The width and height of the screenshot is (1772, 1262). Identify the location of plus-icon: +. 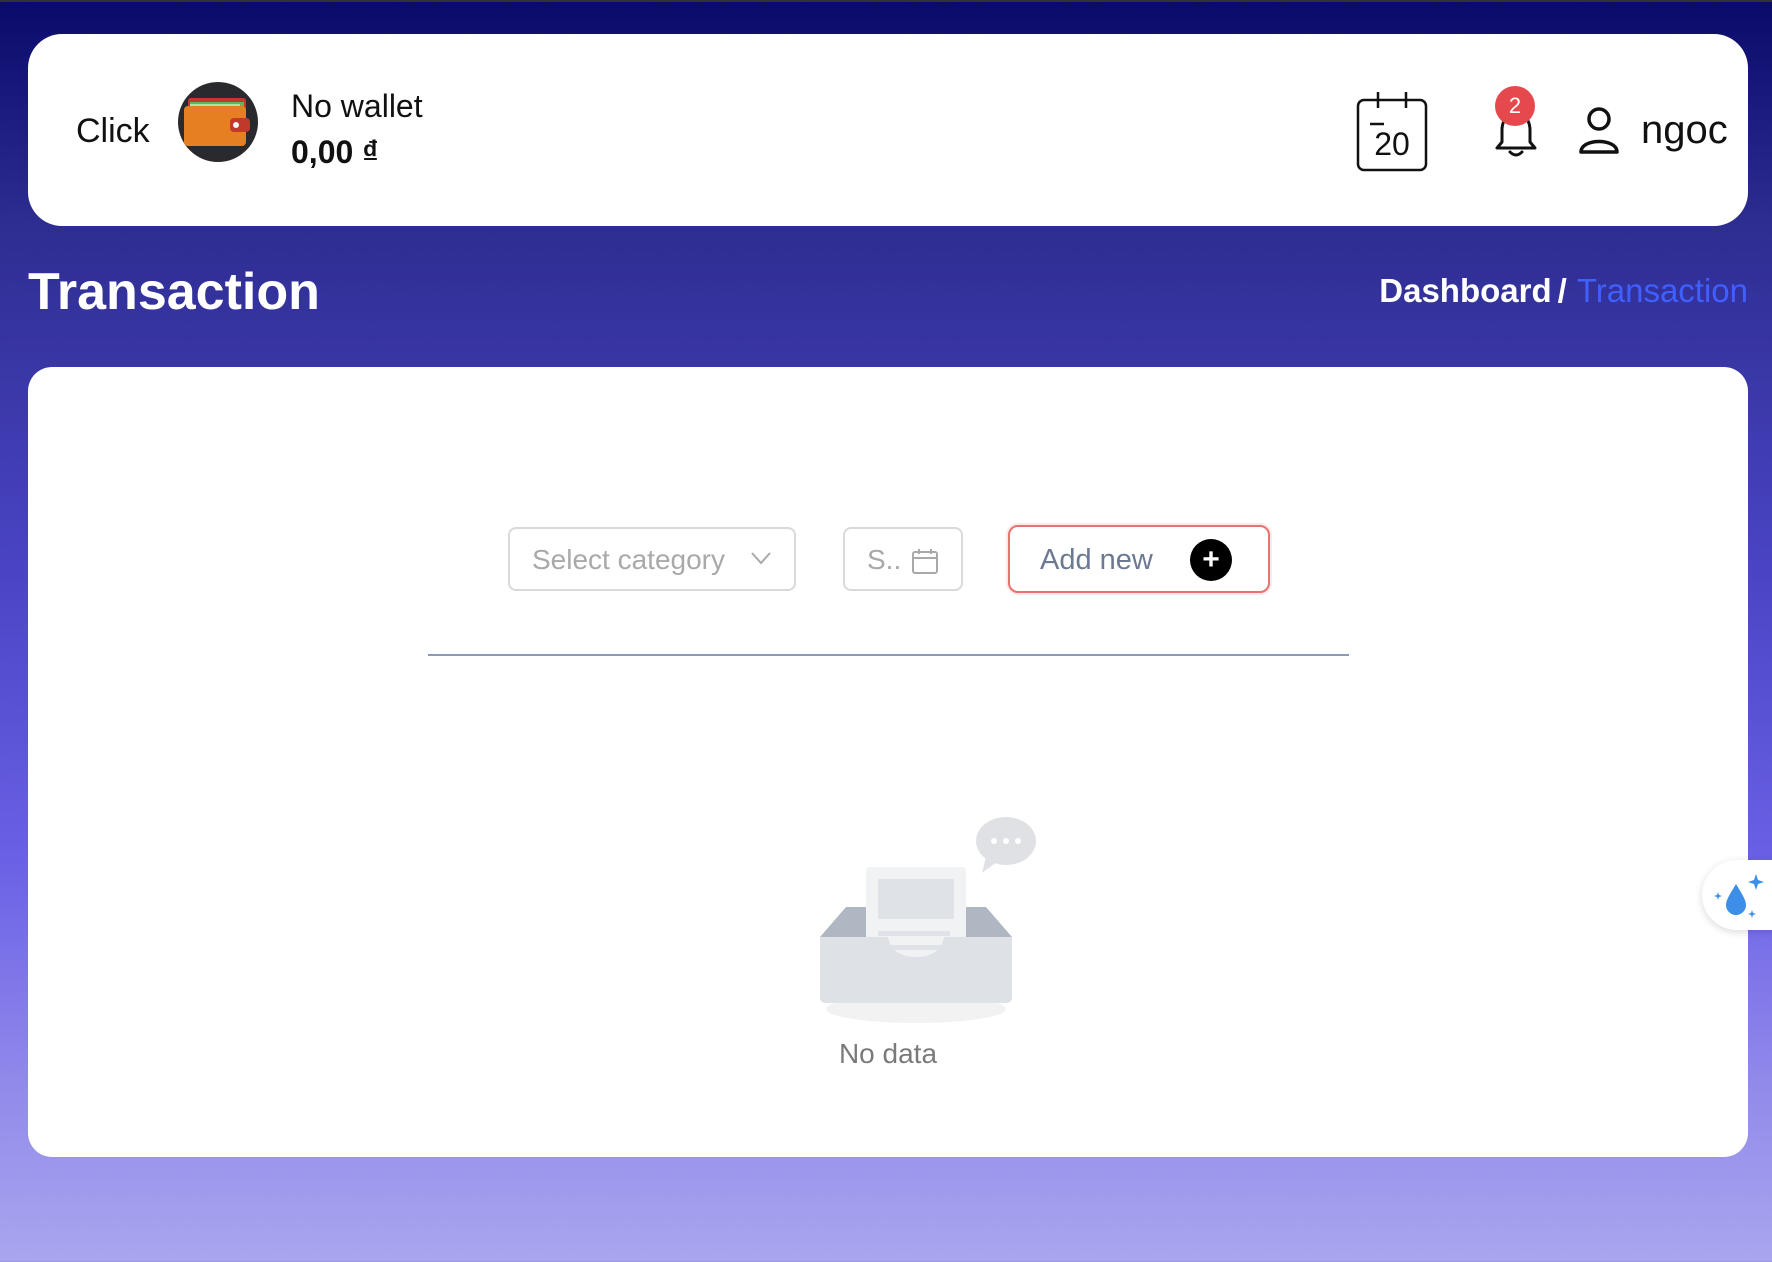
(1211, 560).